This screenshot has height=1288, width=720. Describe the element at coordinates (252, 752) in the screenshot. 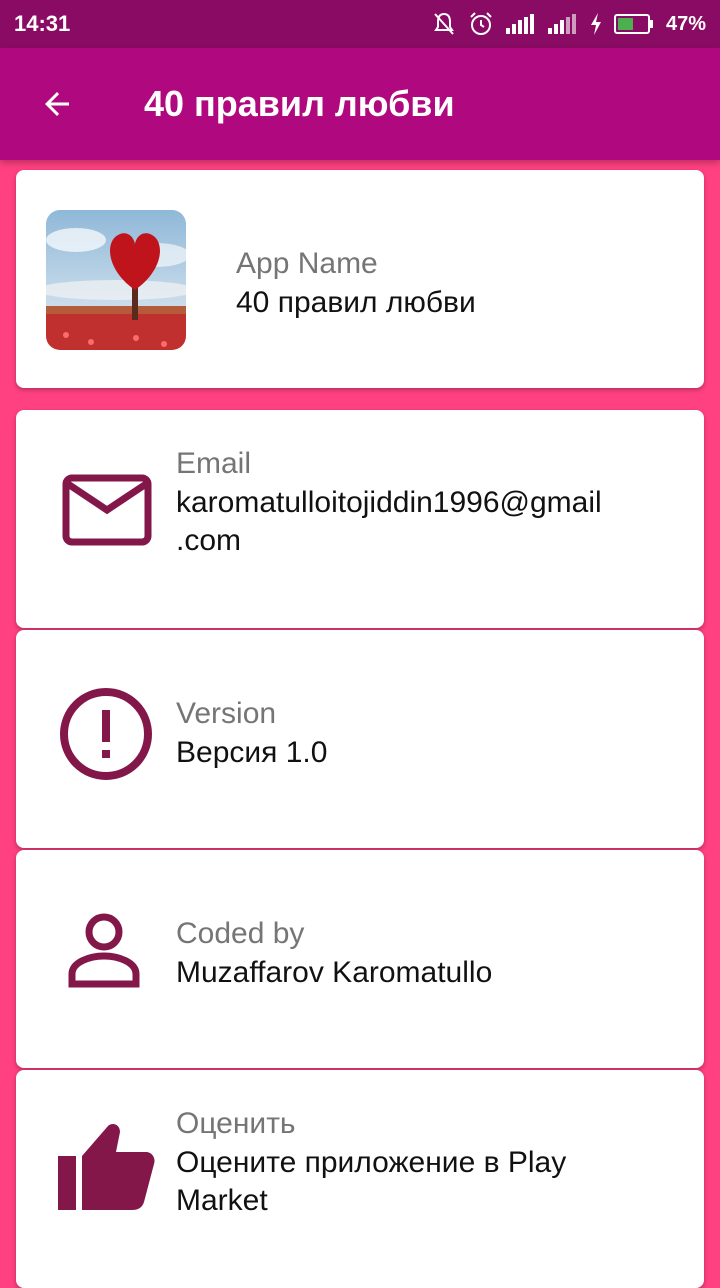

I see `version-value: Версия 1.0` at that location.